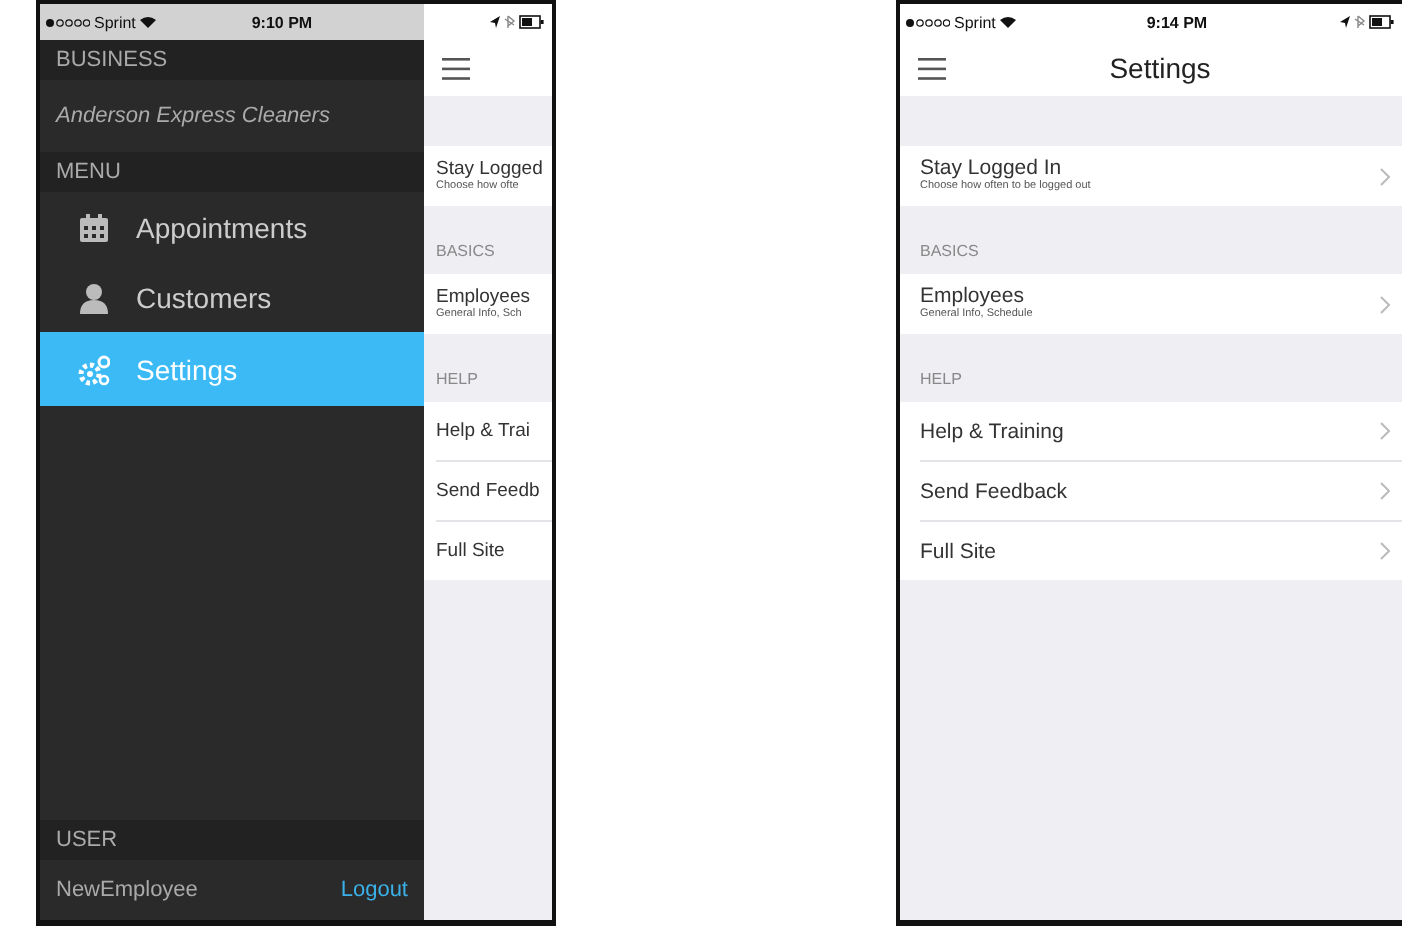 Image resolution: width=1402 pixels, height=926 pixels. Describe the element at coordinates (1160, 68) in the screenshot. I see `screen-title: Settings` at that location.